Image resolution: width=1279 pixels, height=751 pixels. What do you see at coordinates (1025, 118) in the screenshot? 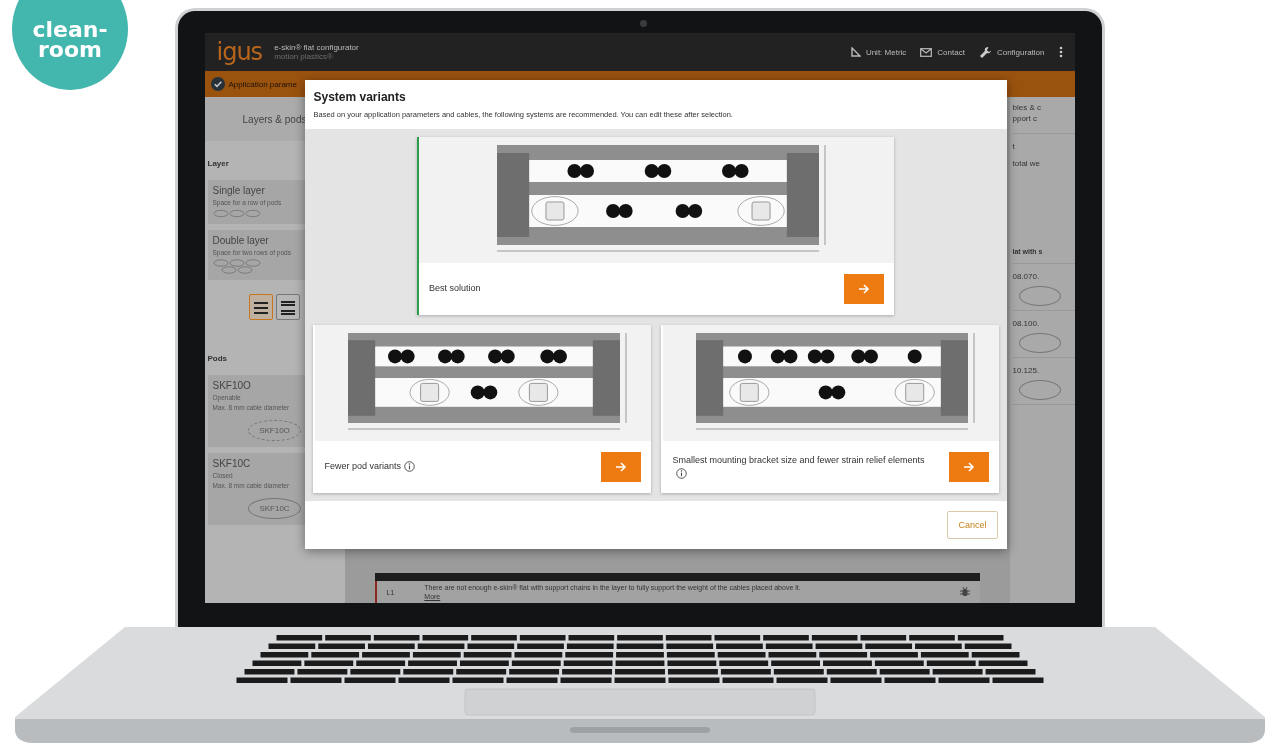
I see `panel-heading: pport c` at bounding box center [1025, 118].